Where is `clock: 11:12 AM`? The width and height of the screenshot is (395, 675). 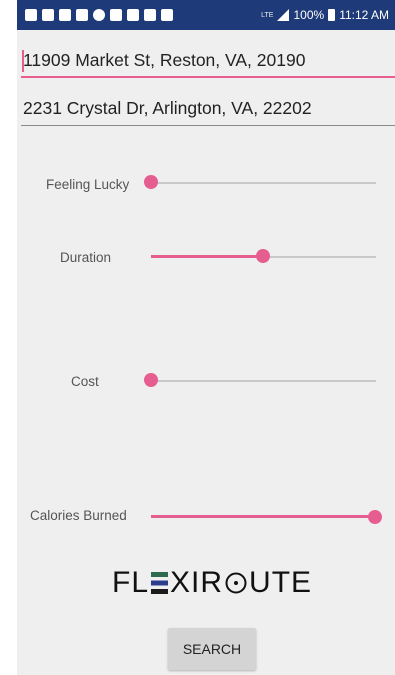 clock: 11:12 AM is located at coordinates (364, 15).